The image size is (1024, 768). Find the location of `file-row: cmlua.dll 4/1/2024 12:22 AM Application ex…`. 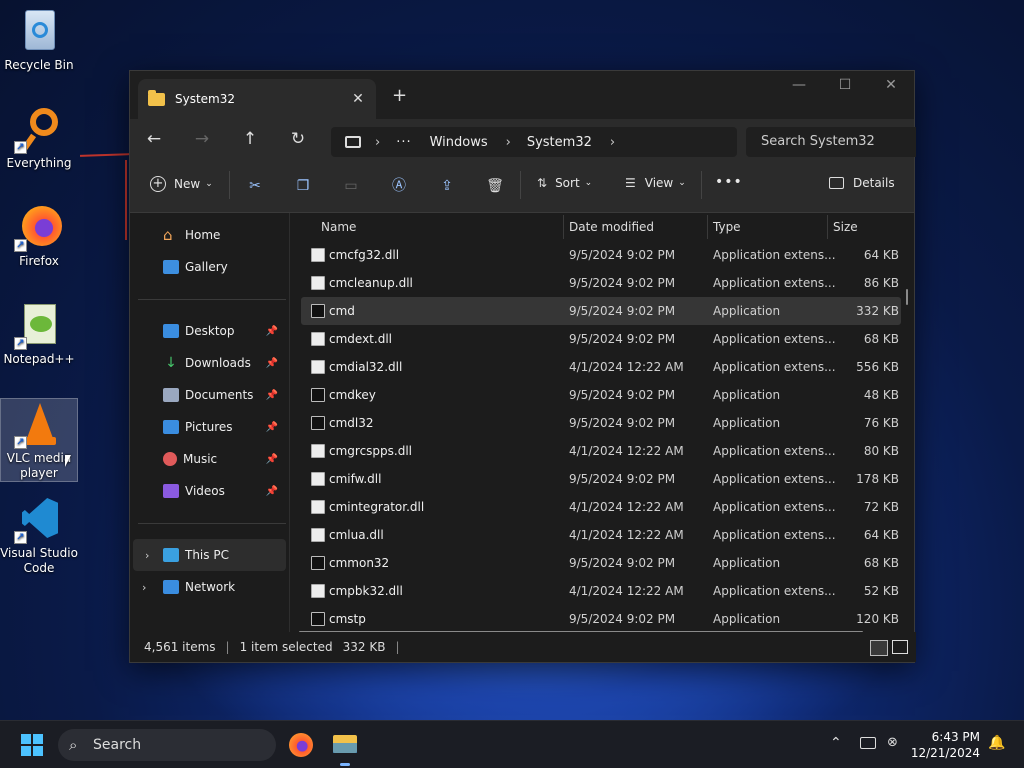

file-row: cmlua.dll 4/1/2024 12:22 AM Application ex… is located at coordinates (601, 535).